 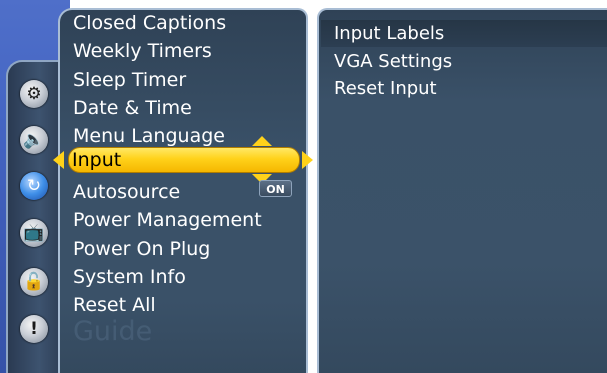 What do you see at coordinates (275, 188) in the screenshot?
I see `autosource-status-badge: ON` at bounding box center [275, 188].